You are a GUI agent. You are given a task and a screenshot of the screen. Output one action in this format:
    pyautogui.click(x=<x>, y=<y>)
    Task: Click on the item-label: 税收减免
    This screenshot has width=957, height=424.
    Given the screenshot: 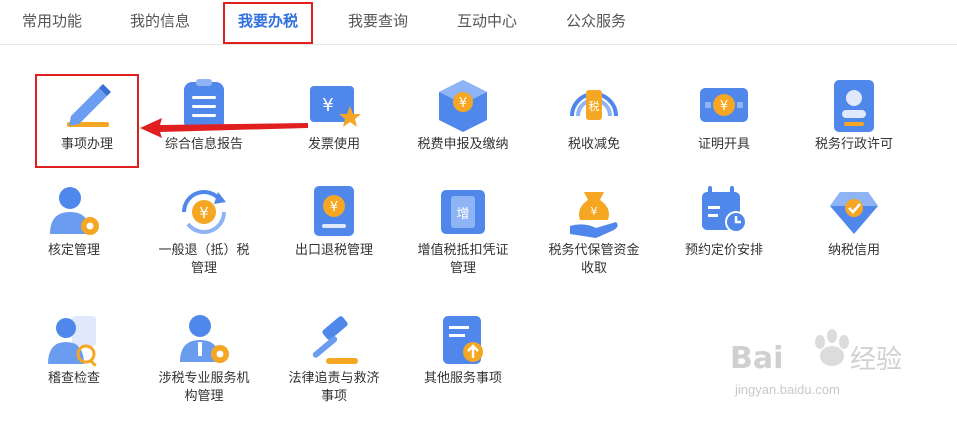 What is the action you would take?
    pyautogui.click(x=593, y=144)
    